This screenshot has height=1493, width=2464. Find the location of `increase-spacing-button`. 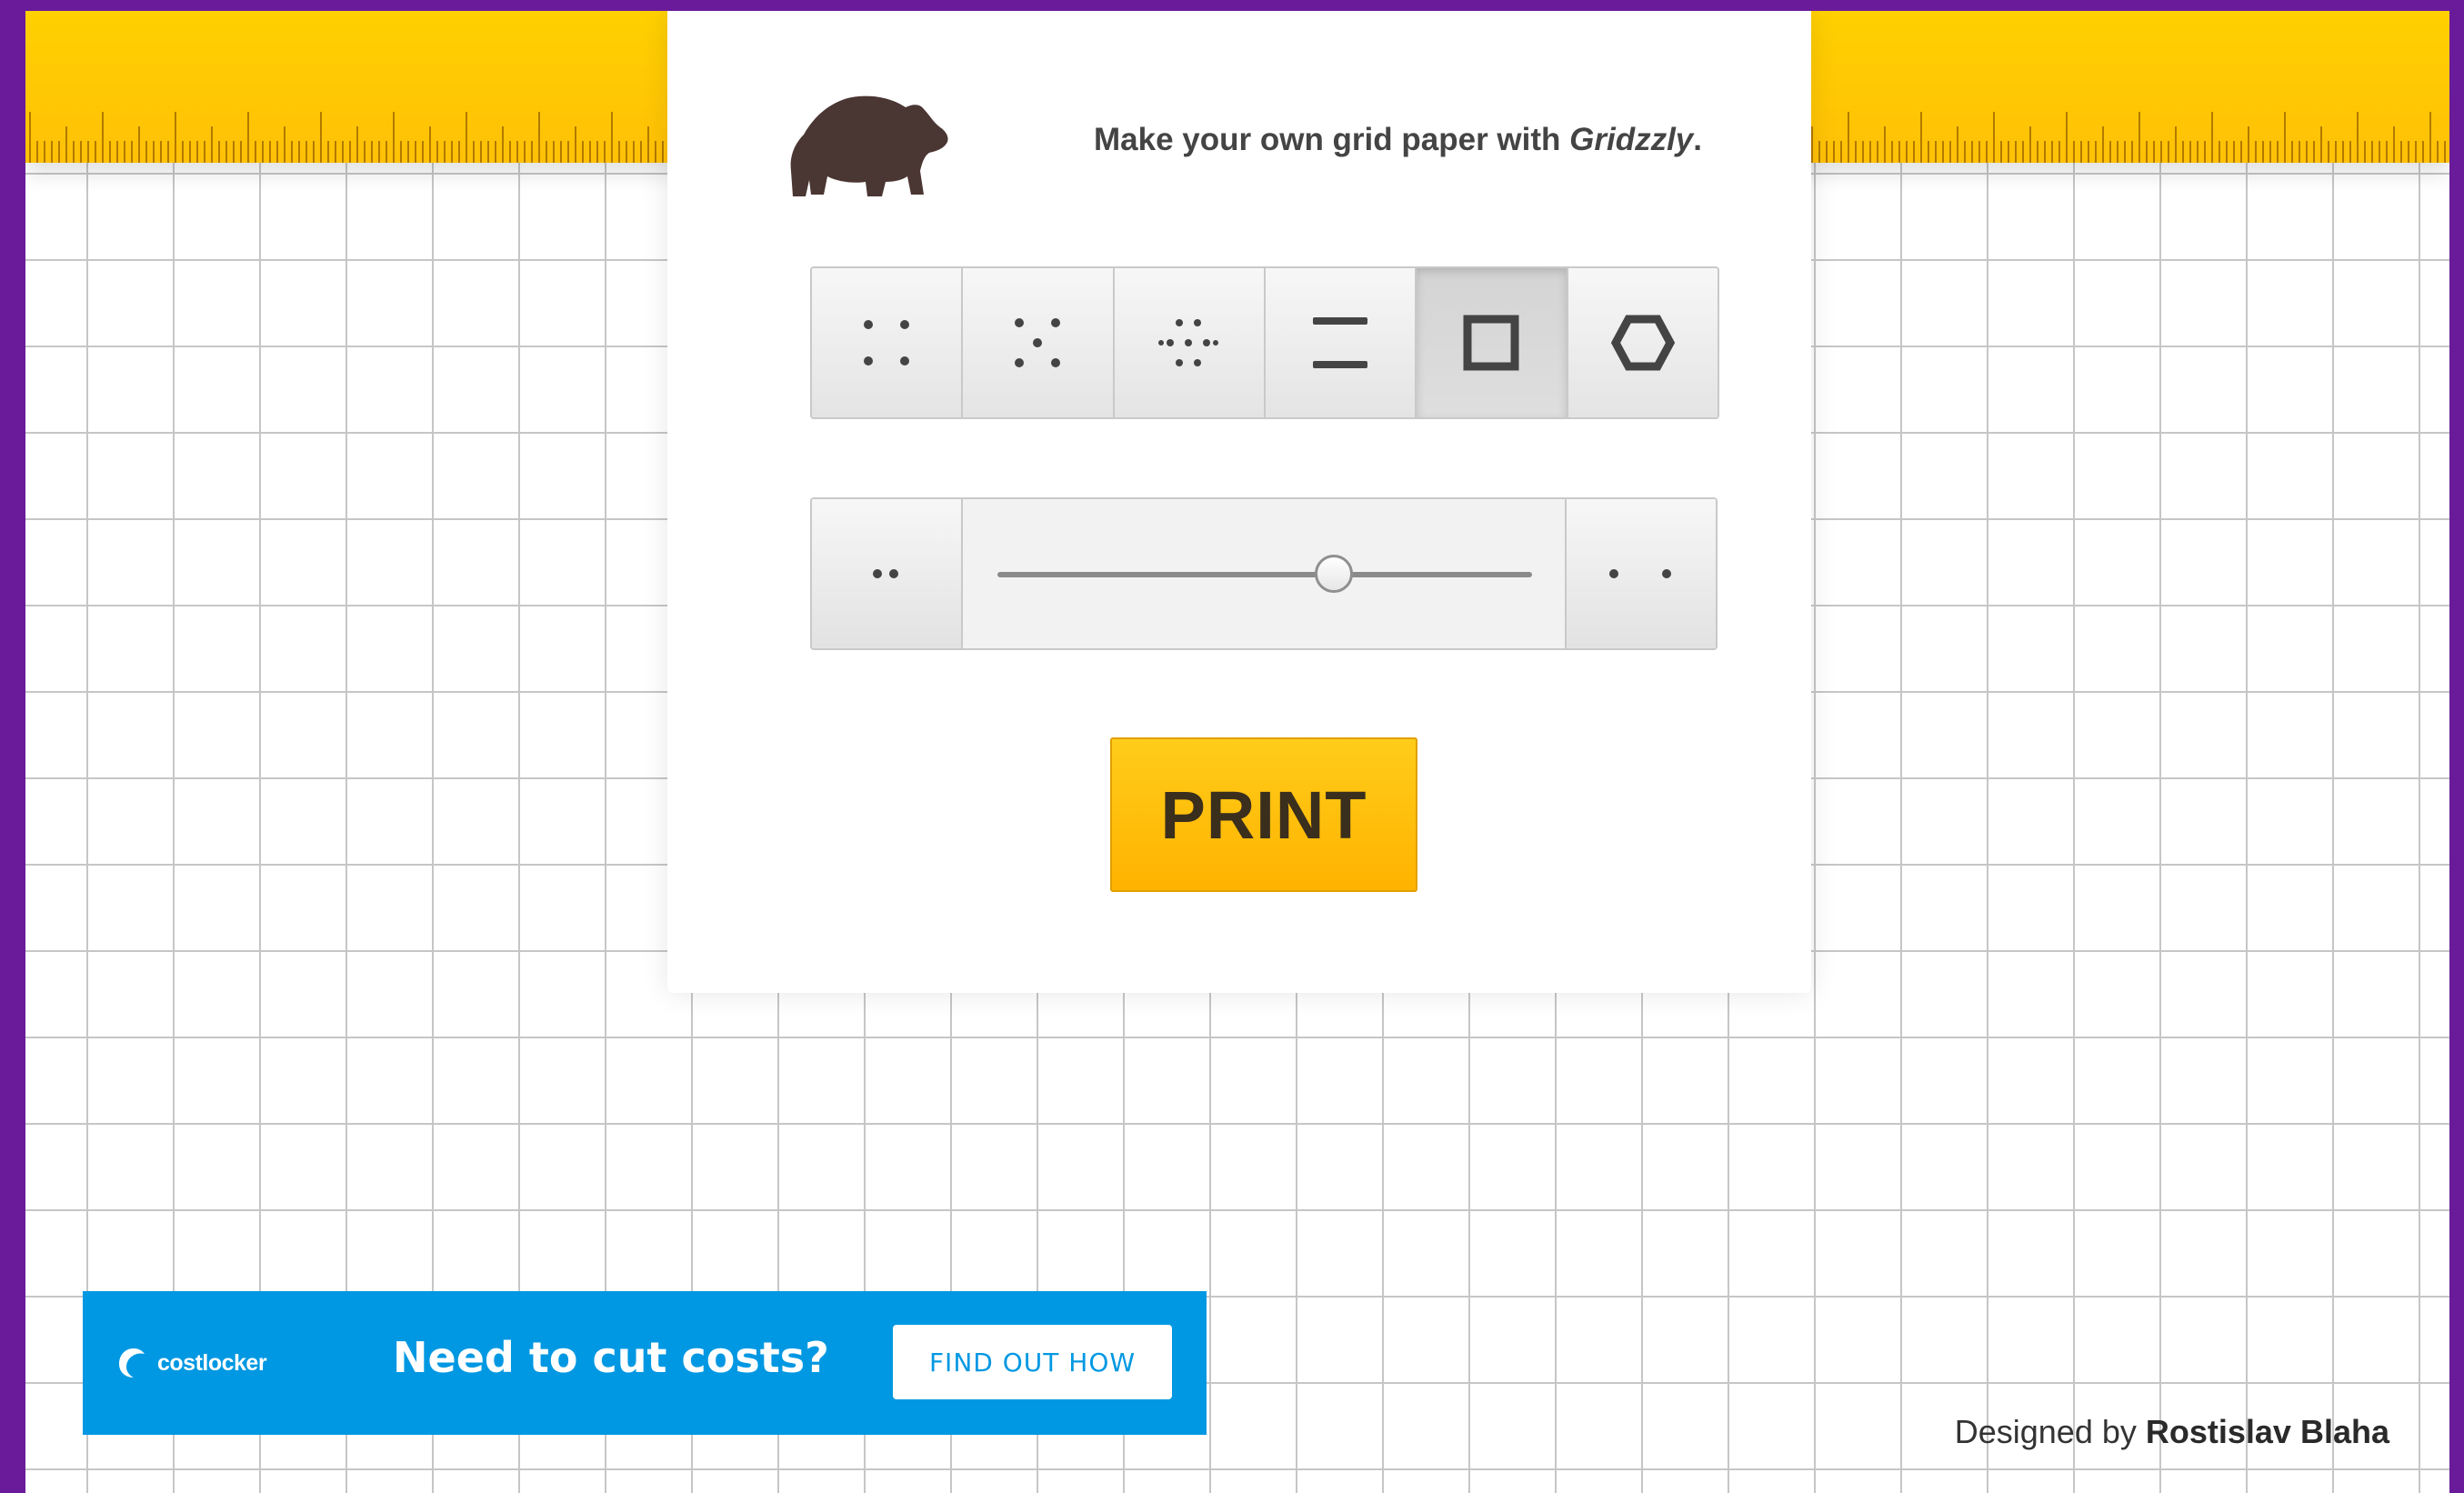

increase-spacing-button is located at coordinates (1641, 573).